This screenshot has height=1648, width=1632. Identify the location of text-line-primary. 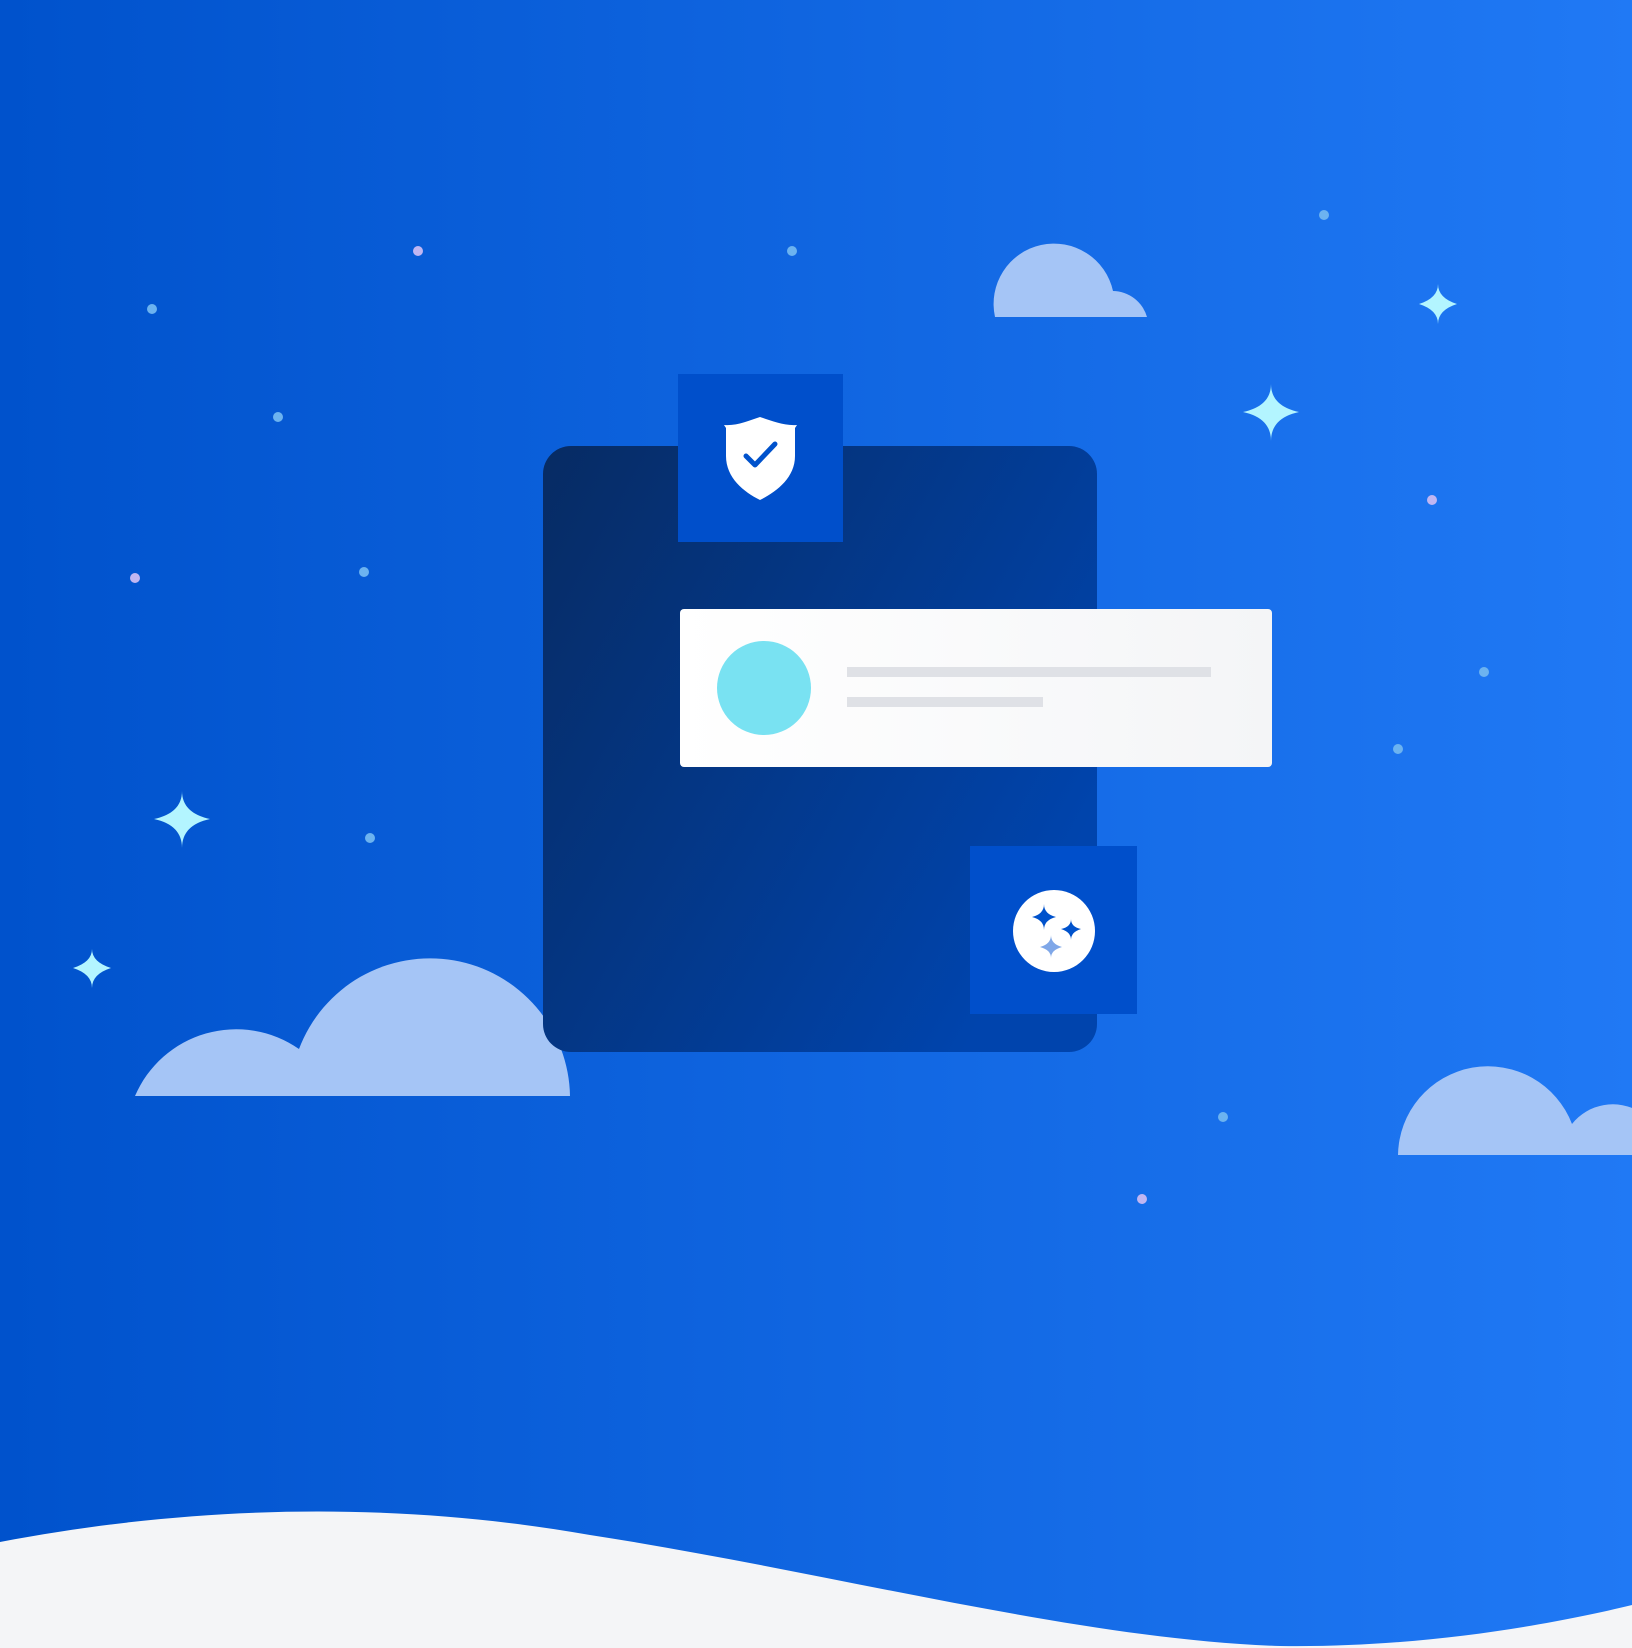
(1029, 672).